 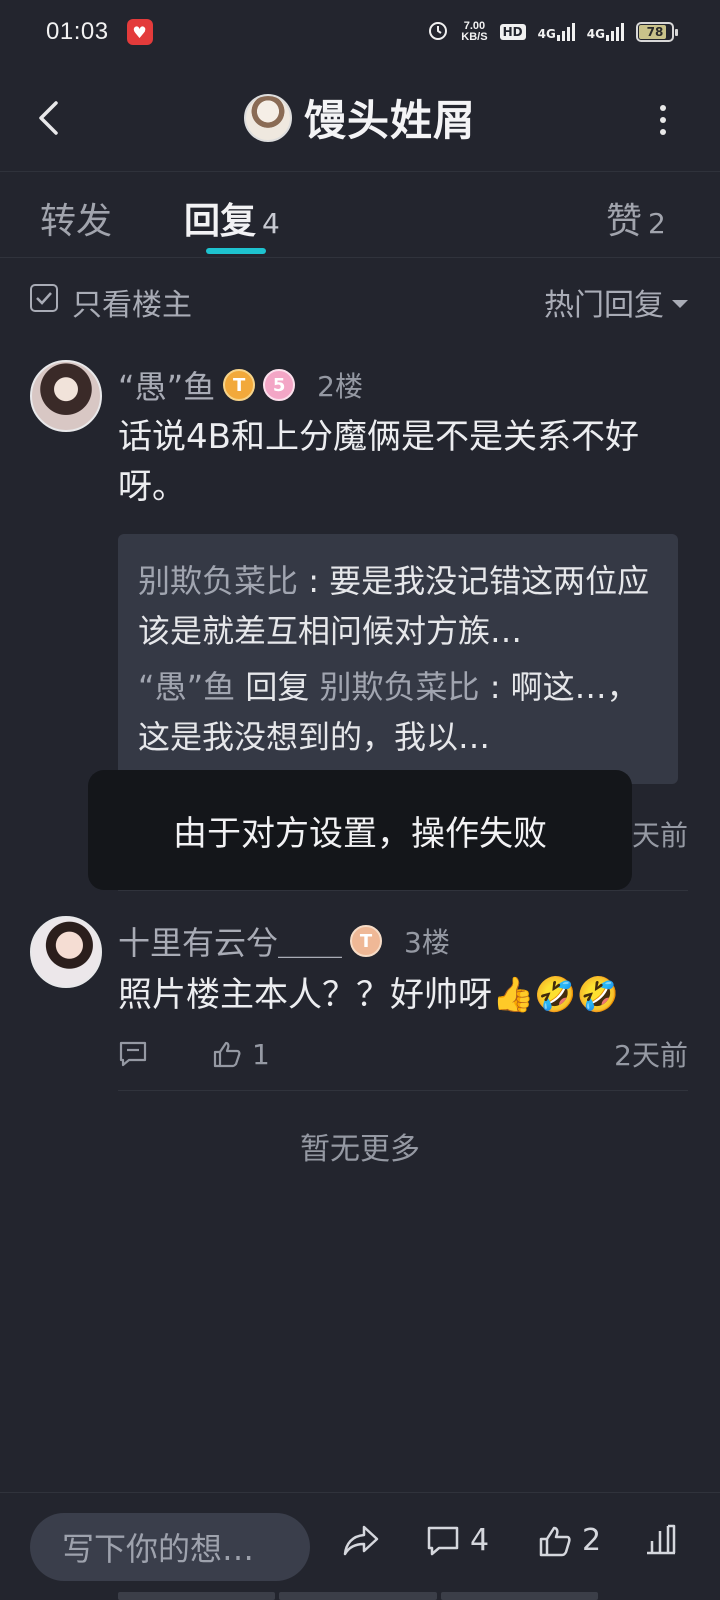 What do you see at coordinates (139, 32) in the screenshot?
I see `app-notification-icon: ♥` at bounding box center [139, 32].